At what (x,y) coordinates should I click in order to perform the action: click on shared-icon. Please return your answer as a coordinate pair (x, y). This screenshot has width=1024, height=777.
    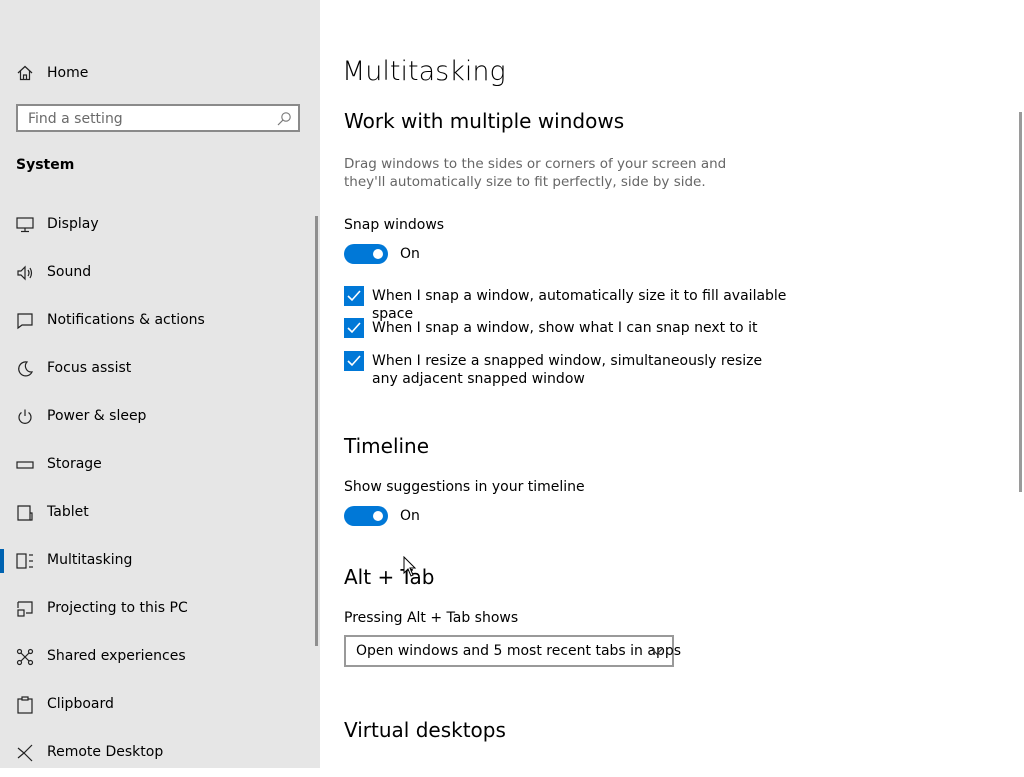
    Looking at the image, I should click on (25, 657).